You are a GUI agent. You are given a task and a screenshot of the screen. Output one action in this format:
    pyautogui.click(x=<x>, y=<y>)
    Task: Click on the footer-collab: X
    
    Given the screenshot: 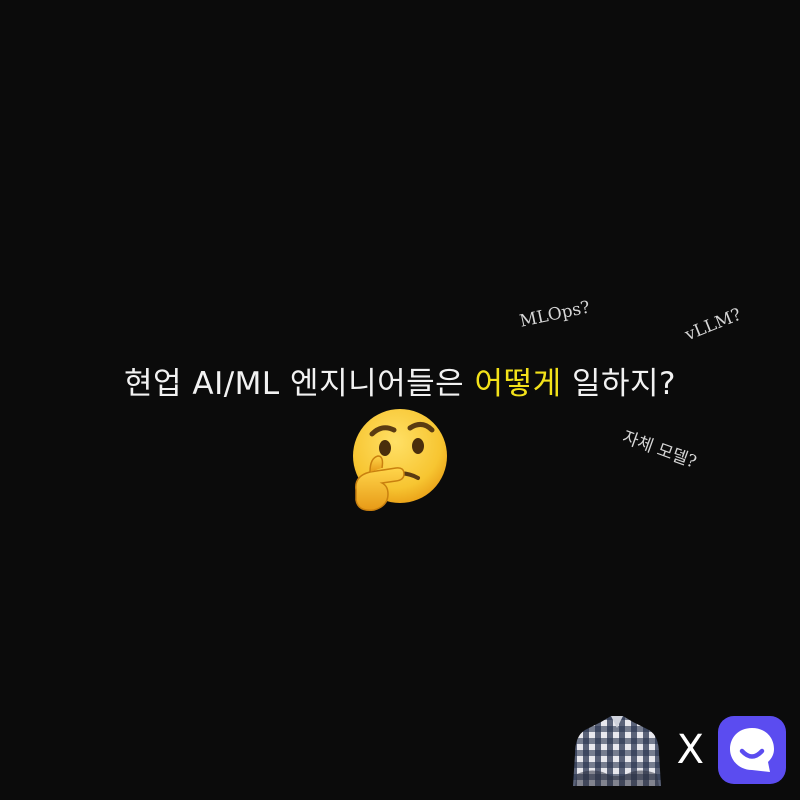 What is the action you would take?
    pyautogui.click(x=678, y=750)
    